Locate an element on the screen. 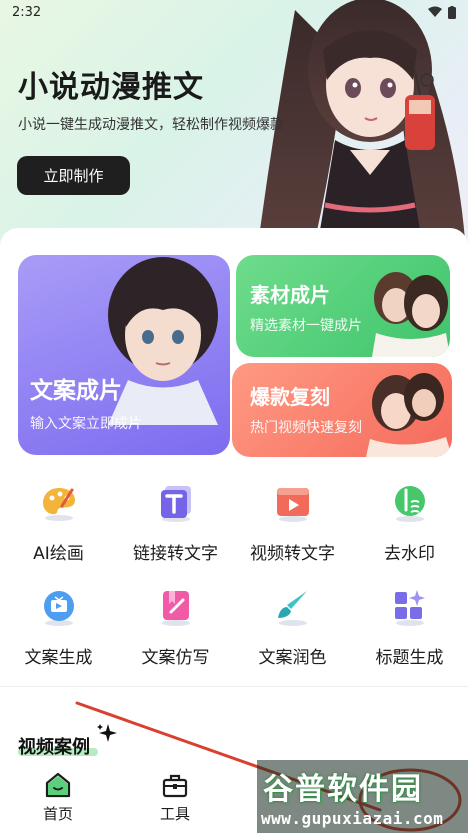  couple-embrace-illustration is located at coordinates (409, 415).